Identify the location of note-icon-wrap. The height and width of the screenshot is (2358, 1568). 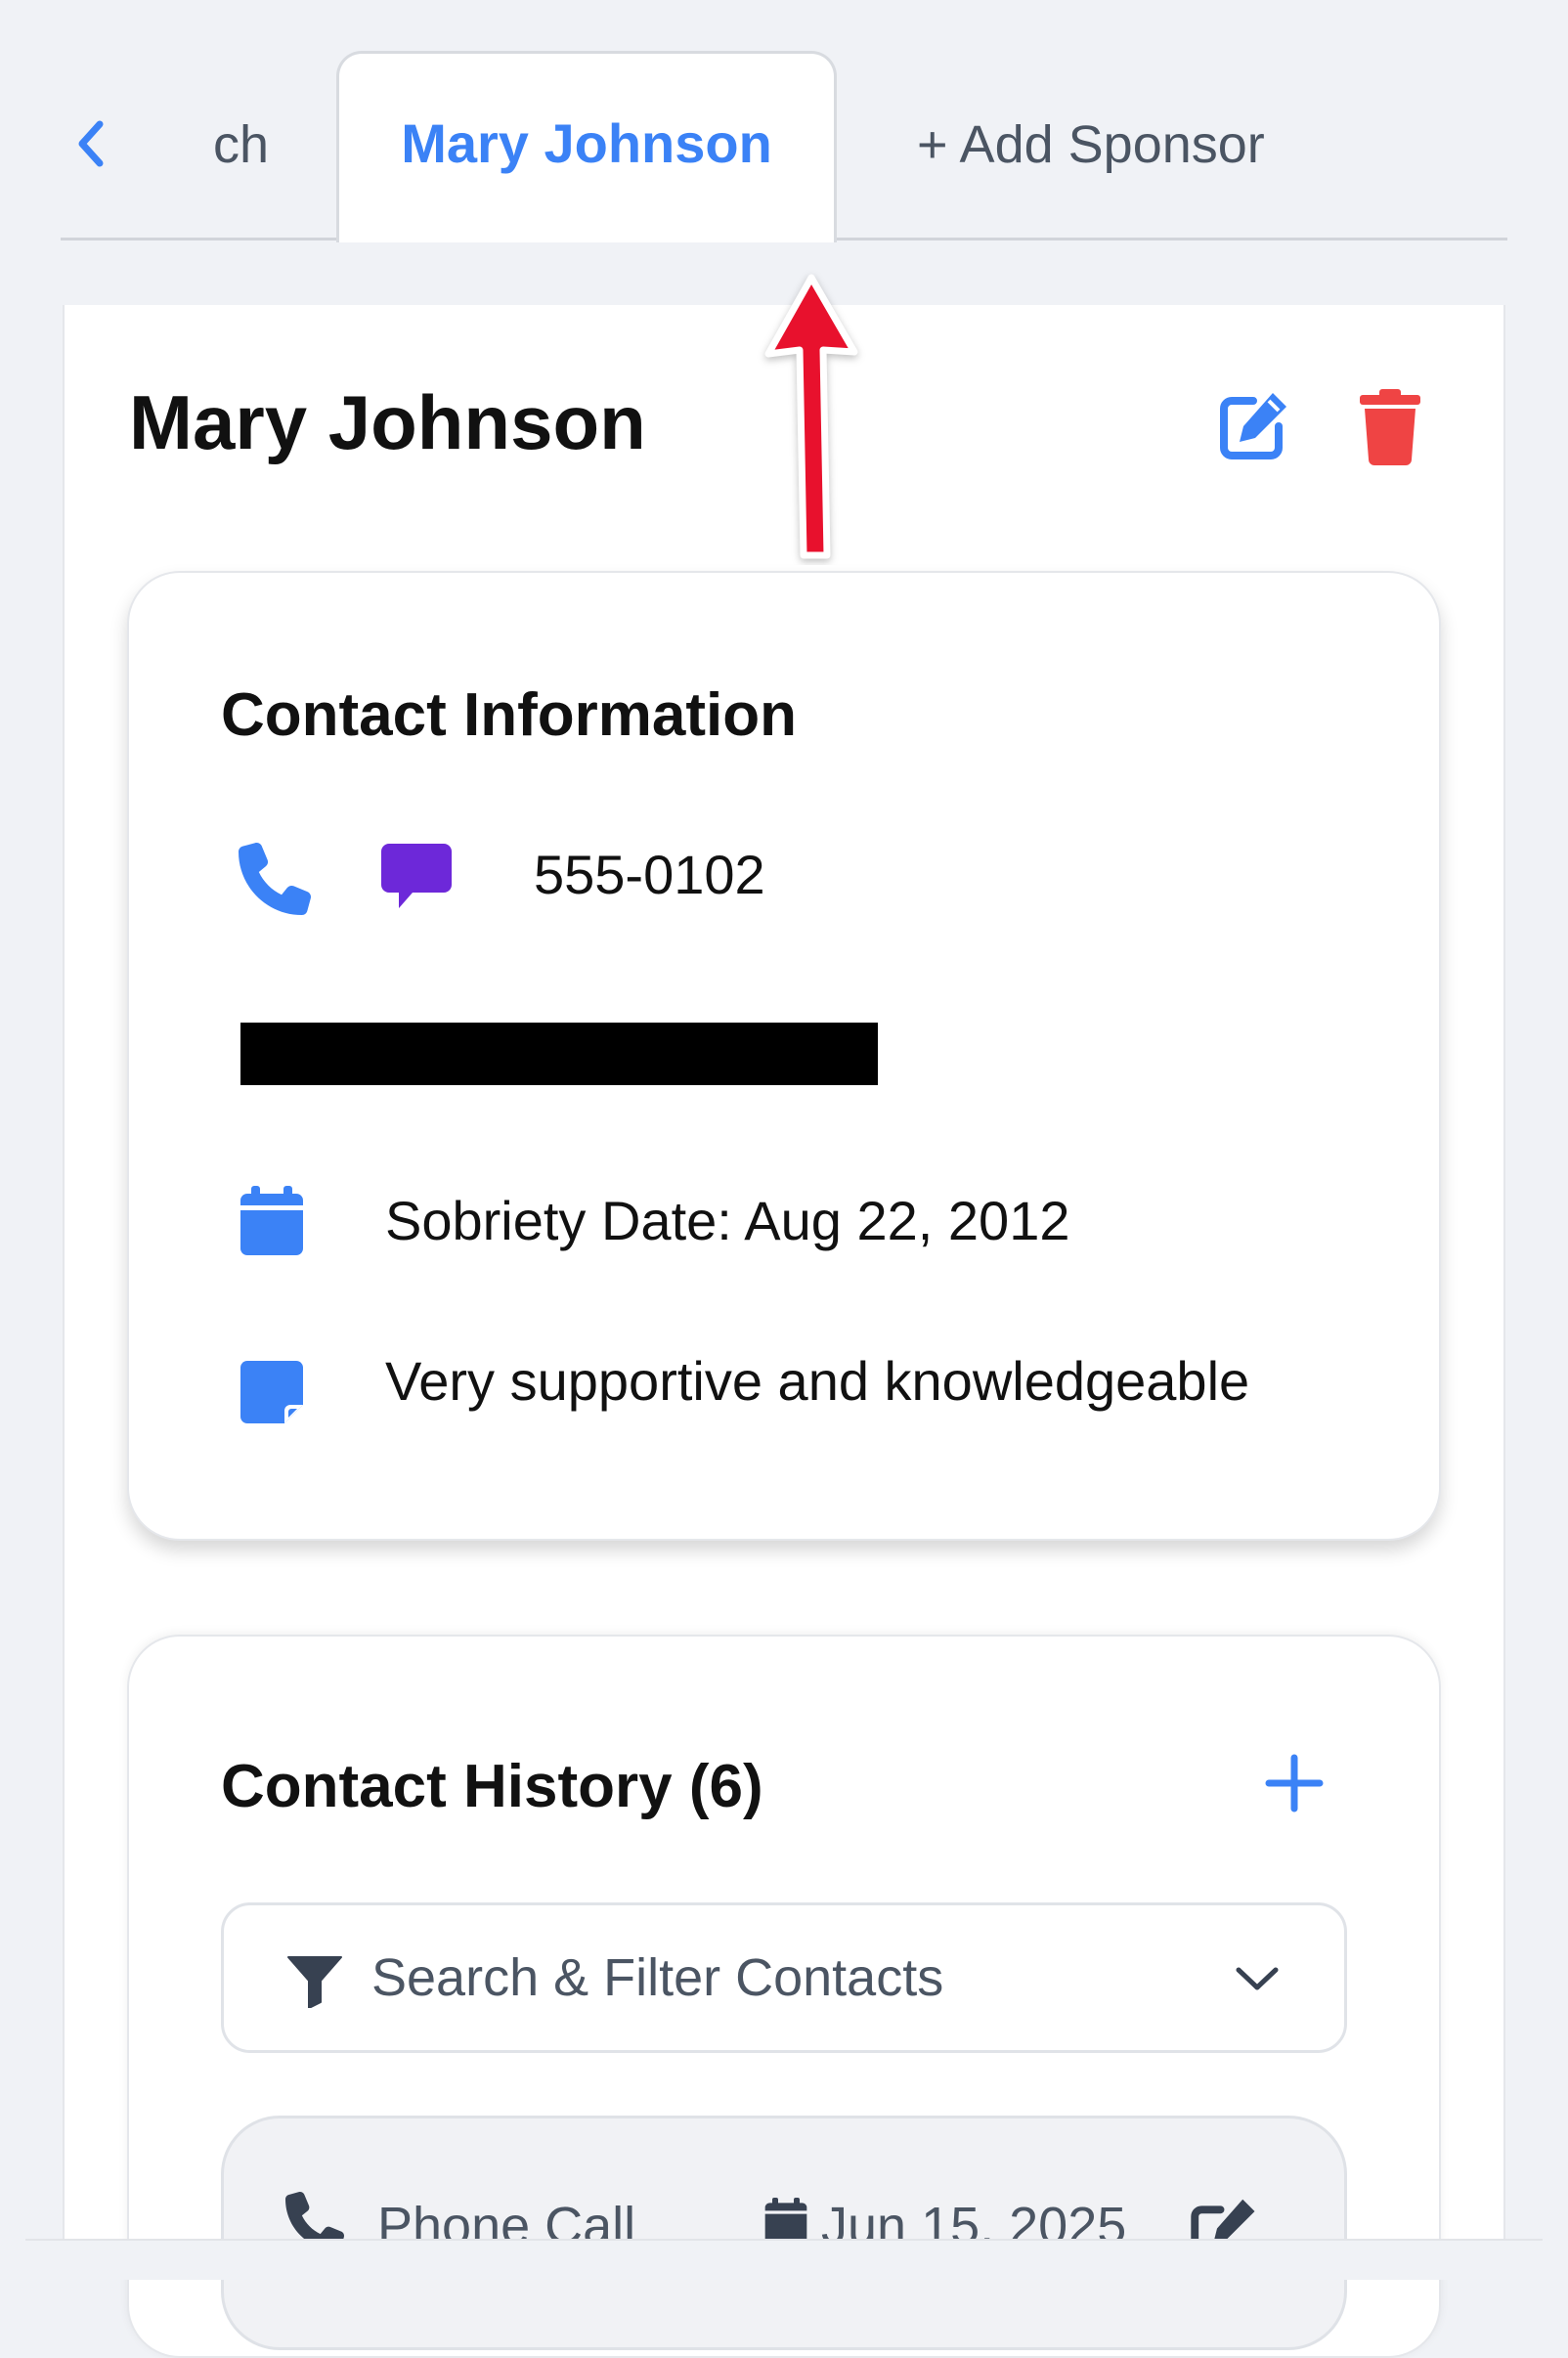
(272, 1392).